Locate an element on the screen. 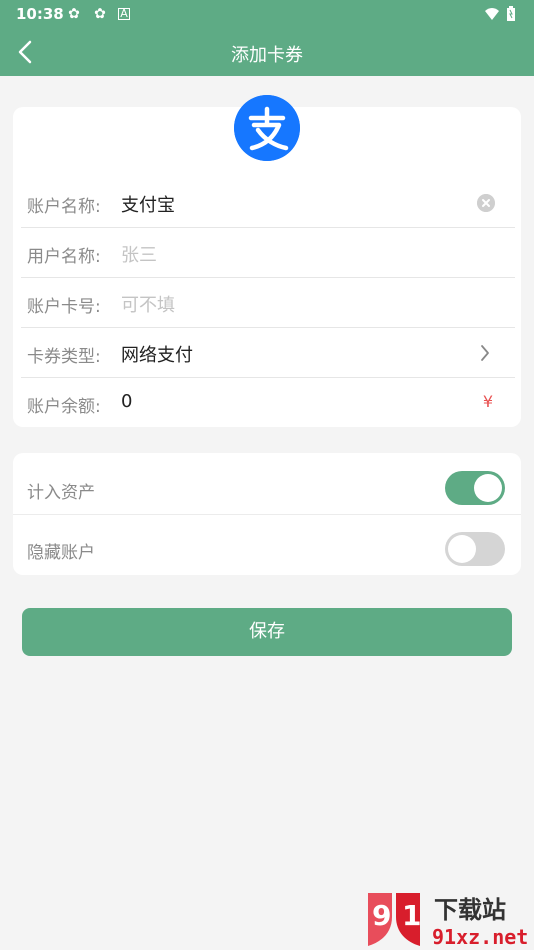  clear-icon is located at coordinates (486, 203).